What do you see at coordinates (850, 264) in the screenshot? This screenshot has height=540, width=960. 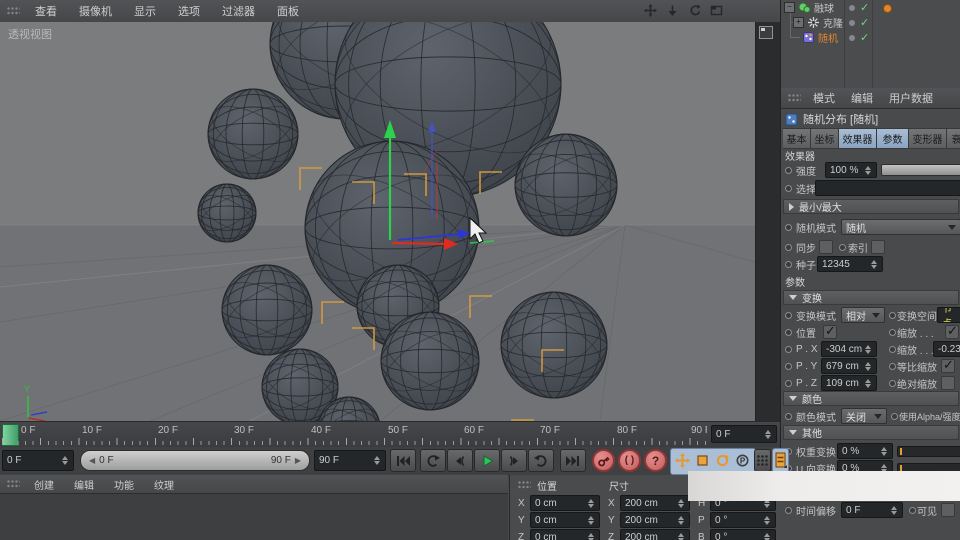 I see `seed-field: 12345` at bounding box center [850, 264].